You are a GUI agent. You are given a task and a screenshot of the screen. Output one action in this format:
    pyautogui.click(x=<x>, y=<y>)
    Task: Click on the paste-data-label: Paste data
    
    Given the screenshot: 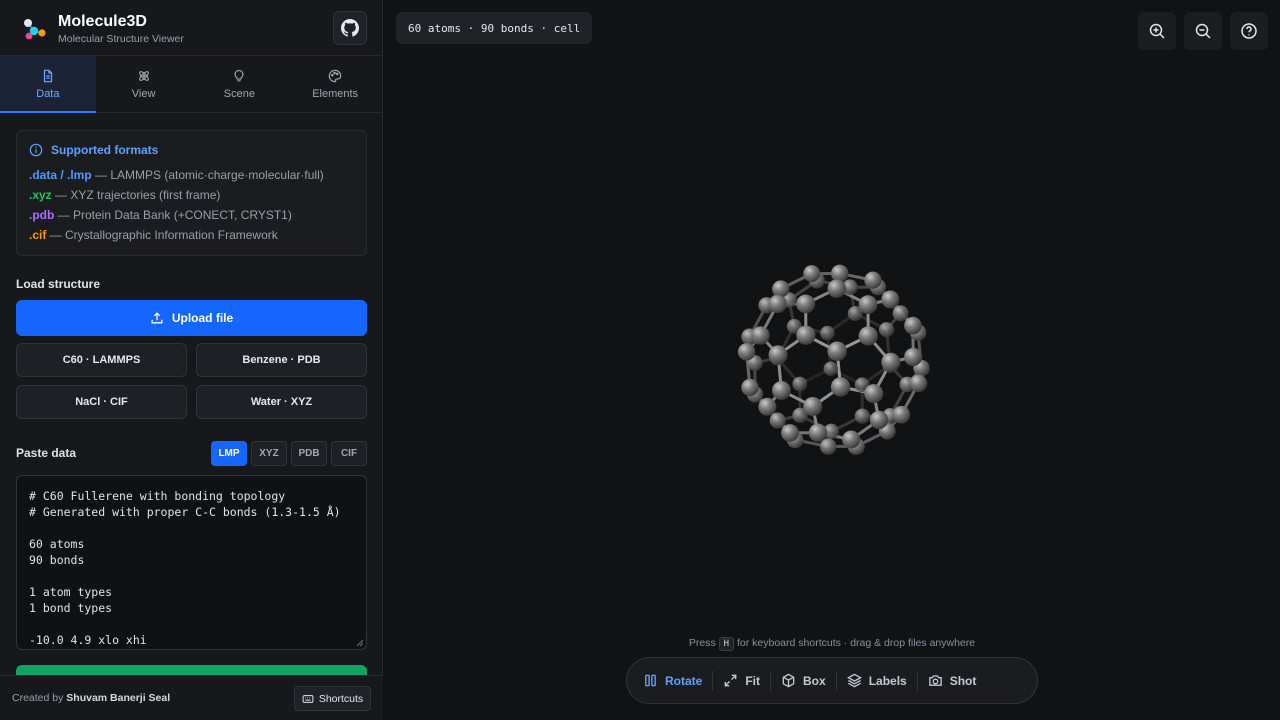 What is the action you would take?
    pyautogui.click(x=46, y=453)
    